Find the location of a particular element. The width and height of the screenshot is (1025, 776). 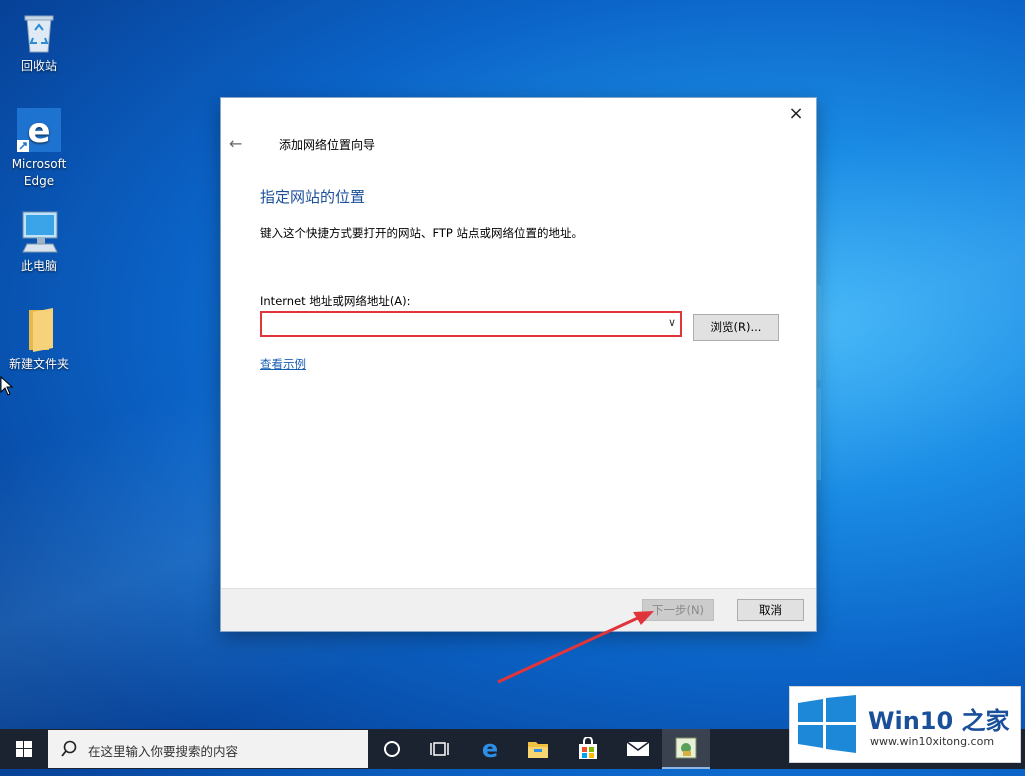

desktop-icon-this-pc: 此电脑 is located at coordinates (39, 241).